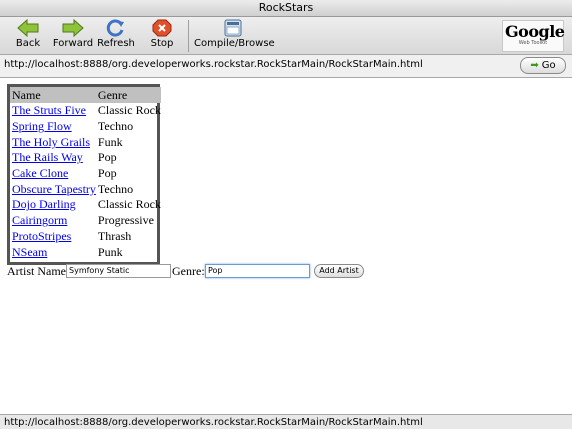 The width and height of the screenshot is (572, 430). I want to click on genre-cell: Punk, so click(110, 251).